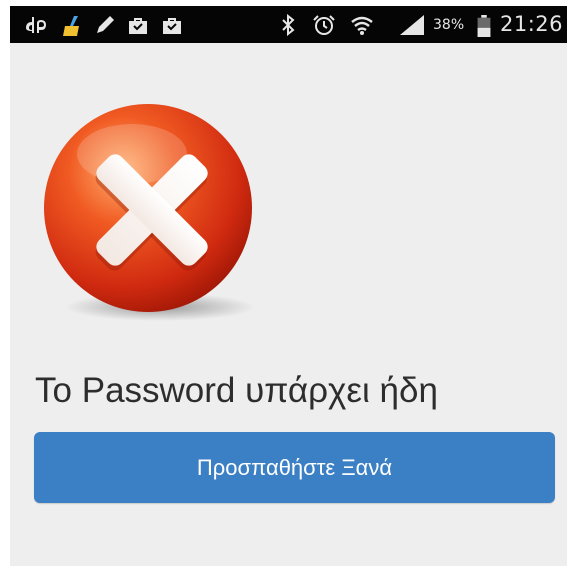  I want to click on clock: 21:26, so click(532, 24).